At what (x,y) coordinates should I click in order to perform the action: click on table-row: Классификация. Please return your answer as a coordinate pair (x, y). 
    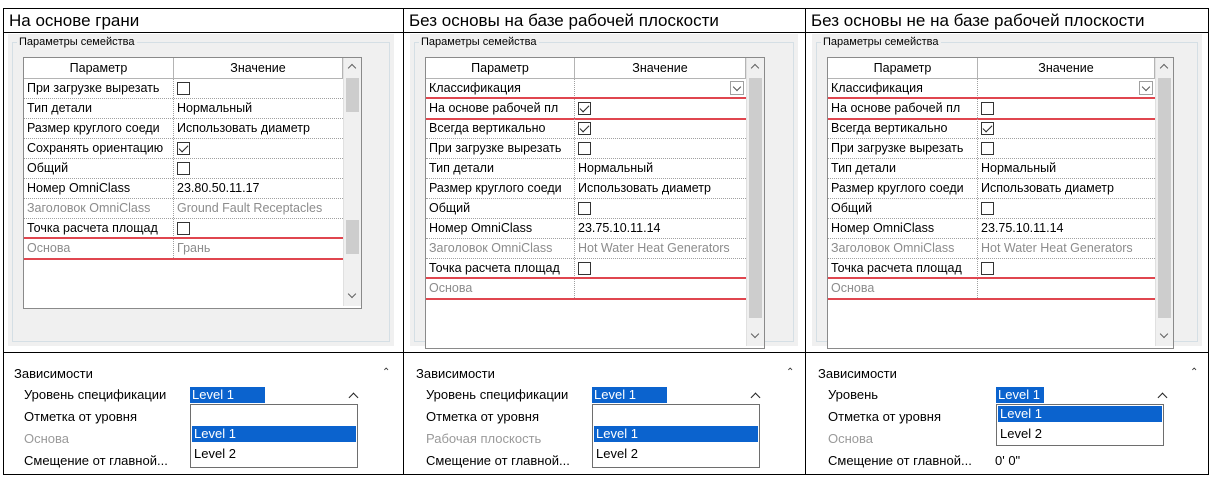
    Looking at the image, I should click on (991, 89).